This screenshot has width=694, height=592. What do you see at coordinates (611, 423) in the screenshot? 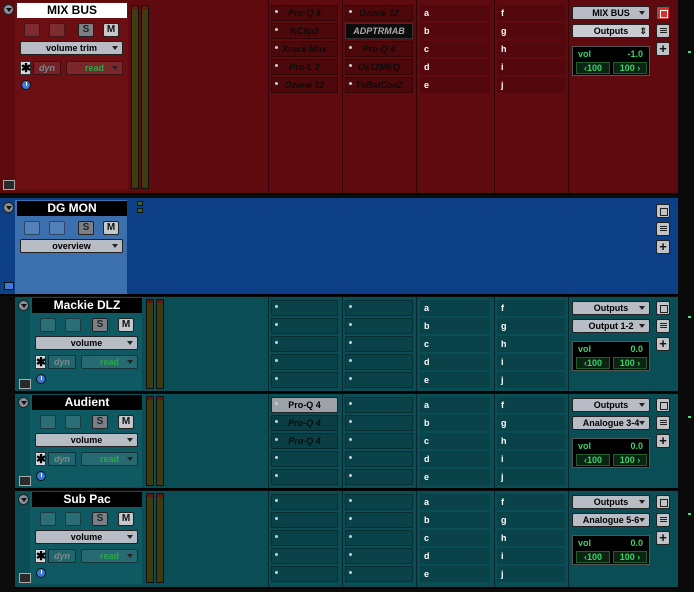
I see `output-selector: Analogue 3-4` at bounding box center [611, 423].